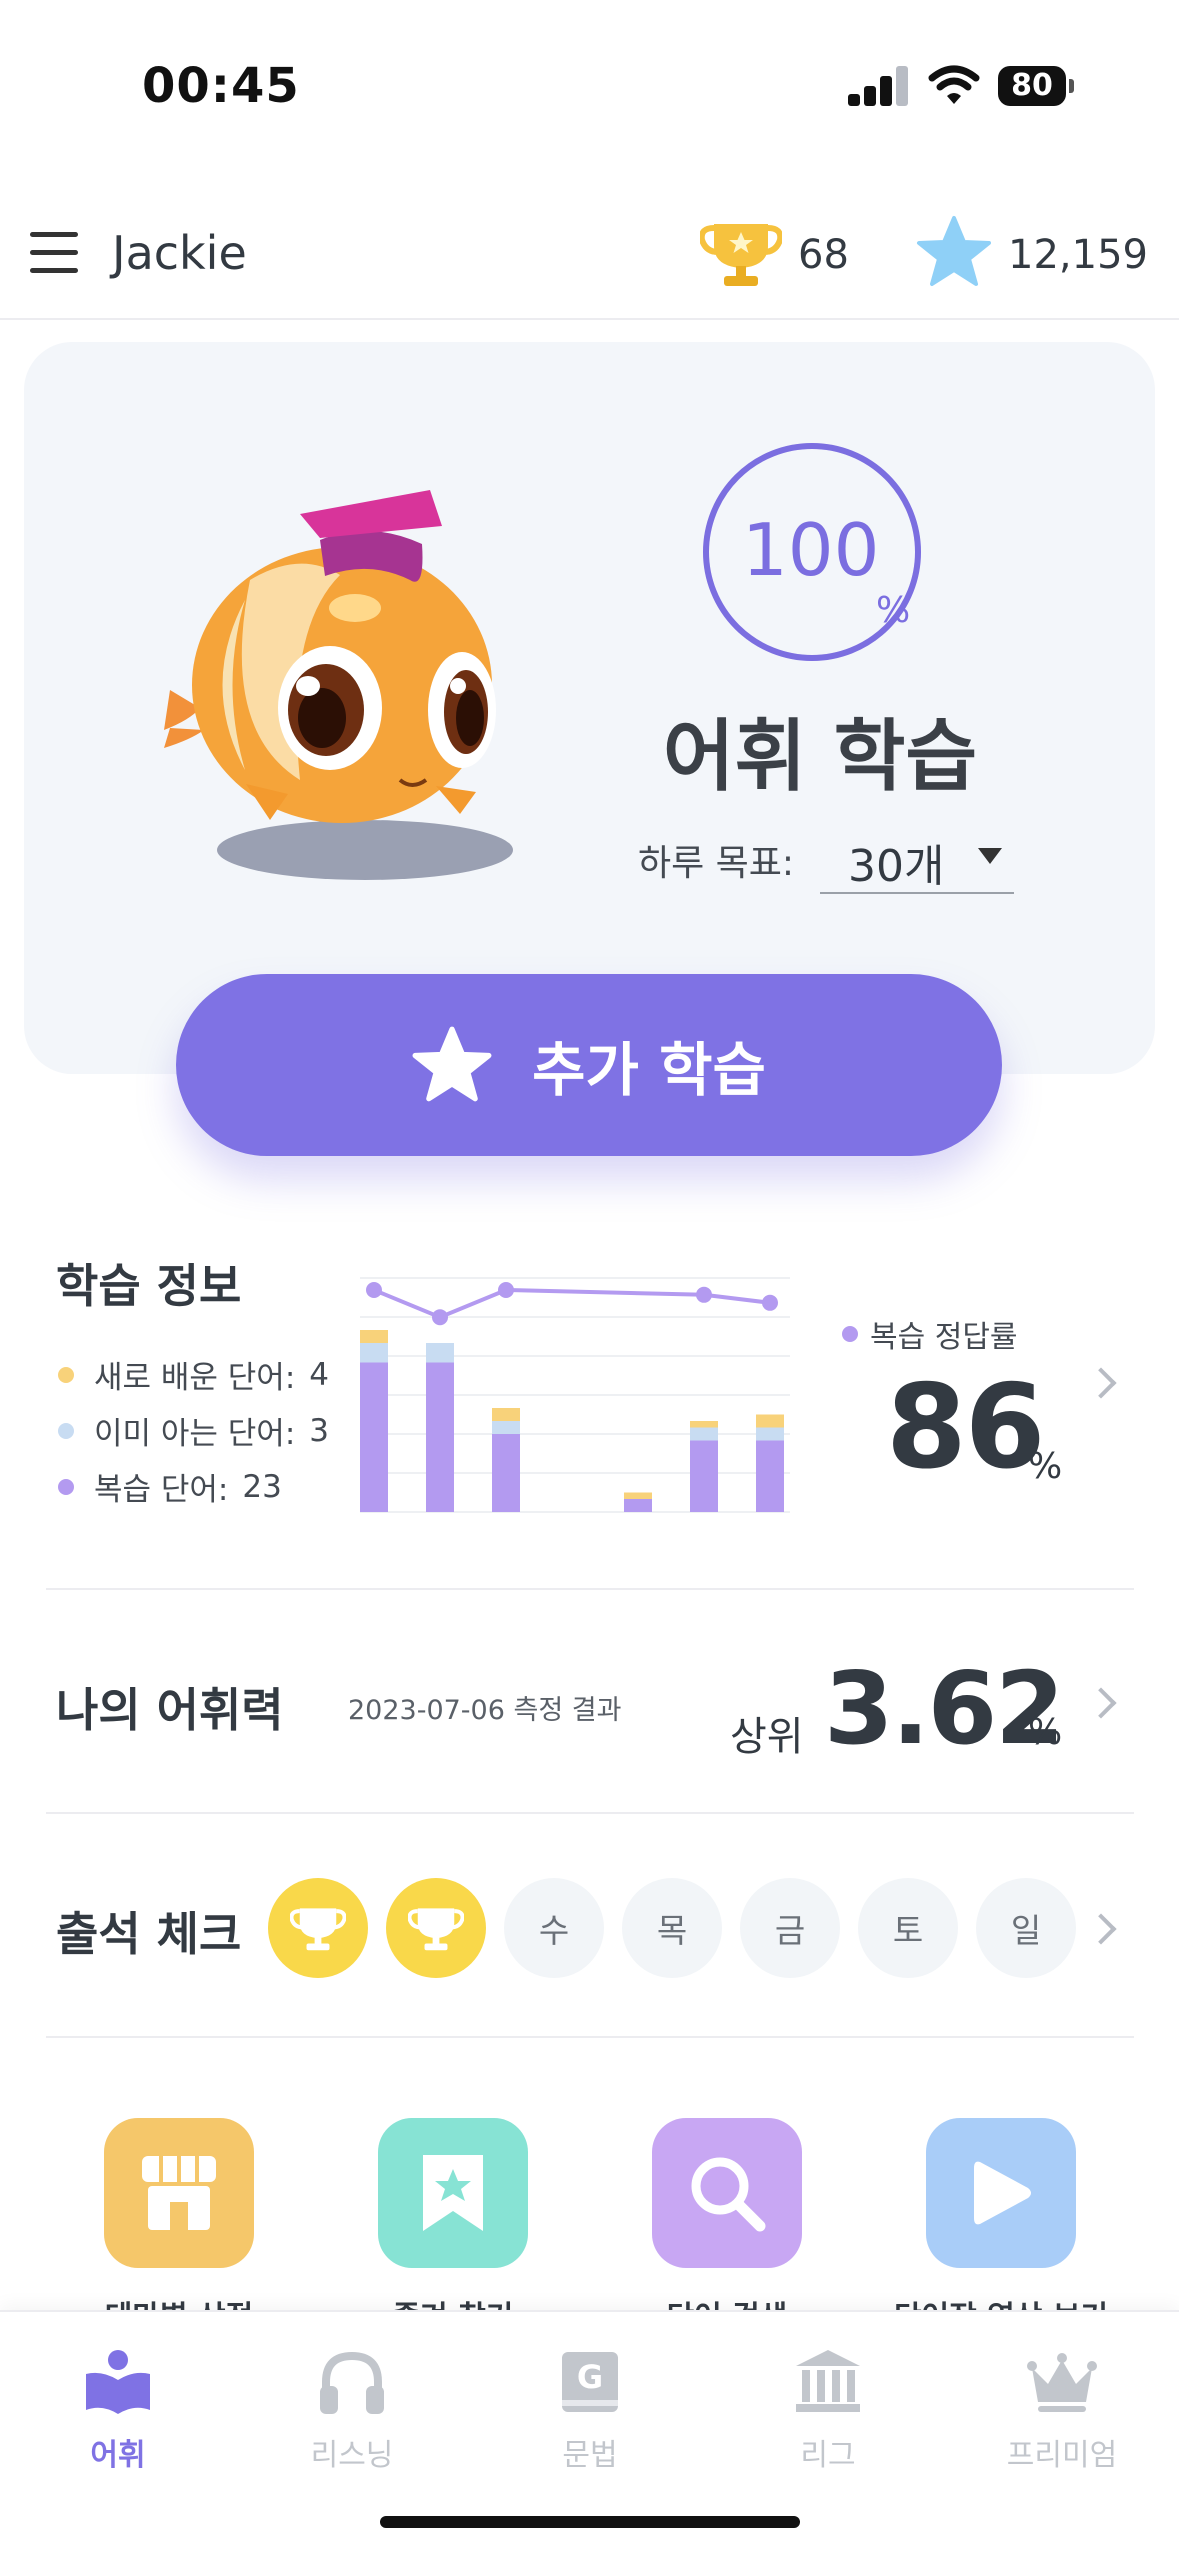 This screenshot has width=1179, height=2558. Describe the element at coordinates (118, 2455) in the screenshot. I see `tab-label: 어휘` at that location.